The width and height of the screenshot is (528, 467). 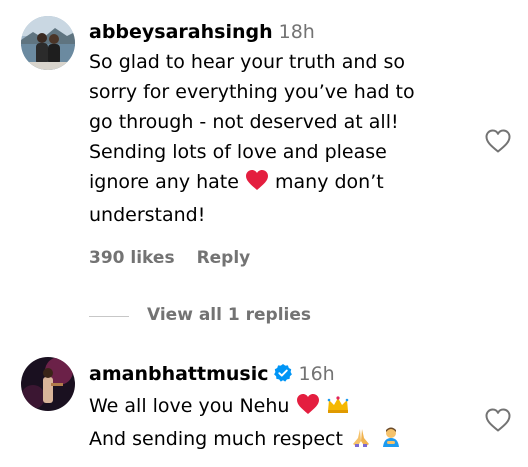 What do you see at coordinates (189, 406) in the screenshot?
I see `comment-line-part: We all love you Nehu` at bounding box center [189, 406].